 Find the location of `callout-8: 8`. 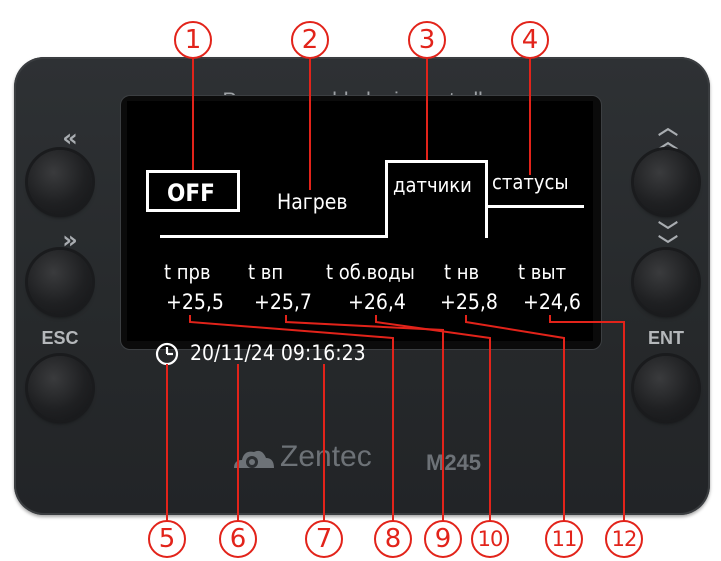

callout-8: 8 is located at coordinates (393, 539).